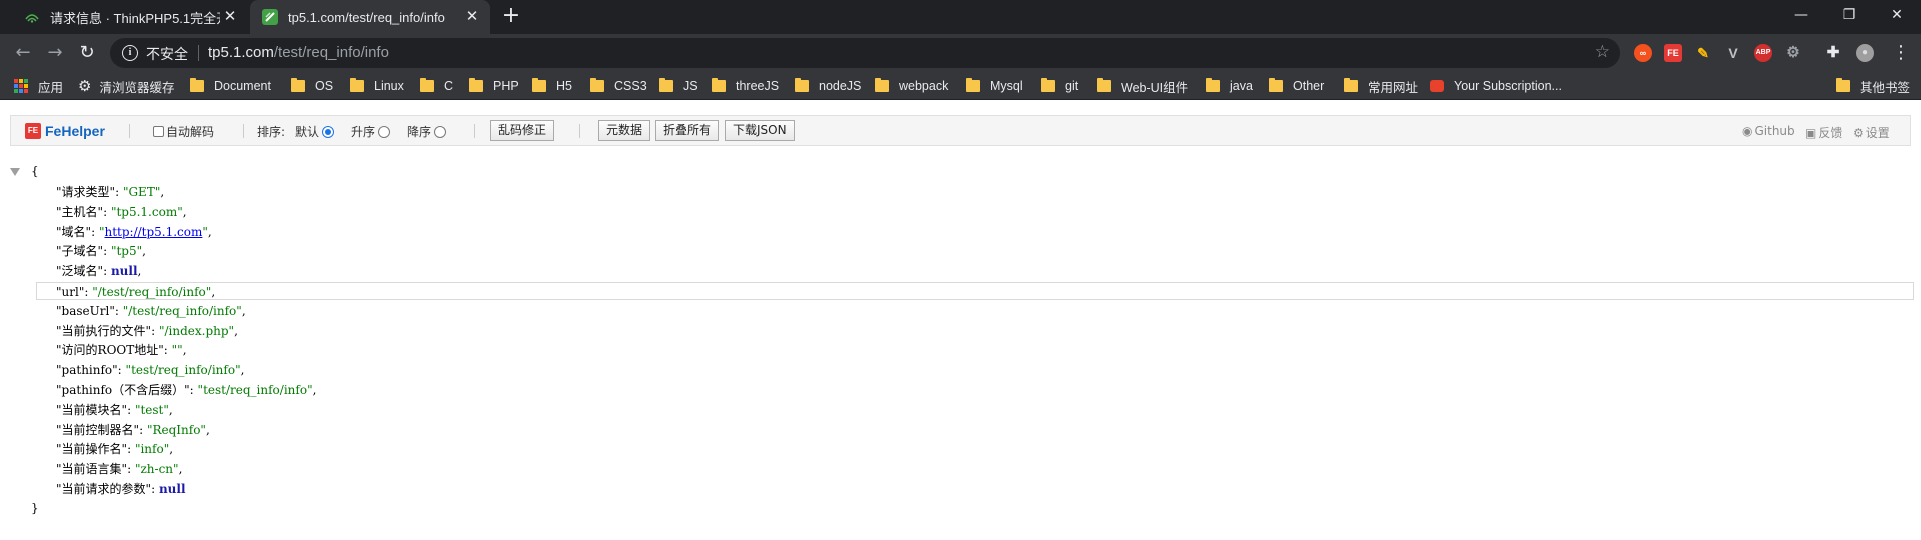 The image size is (1921, 540). What do you see at coordinates (158, 131) in the screenshot?
I see `auto-decode-checkbox` at bounding box center [158, 131].